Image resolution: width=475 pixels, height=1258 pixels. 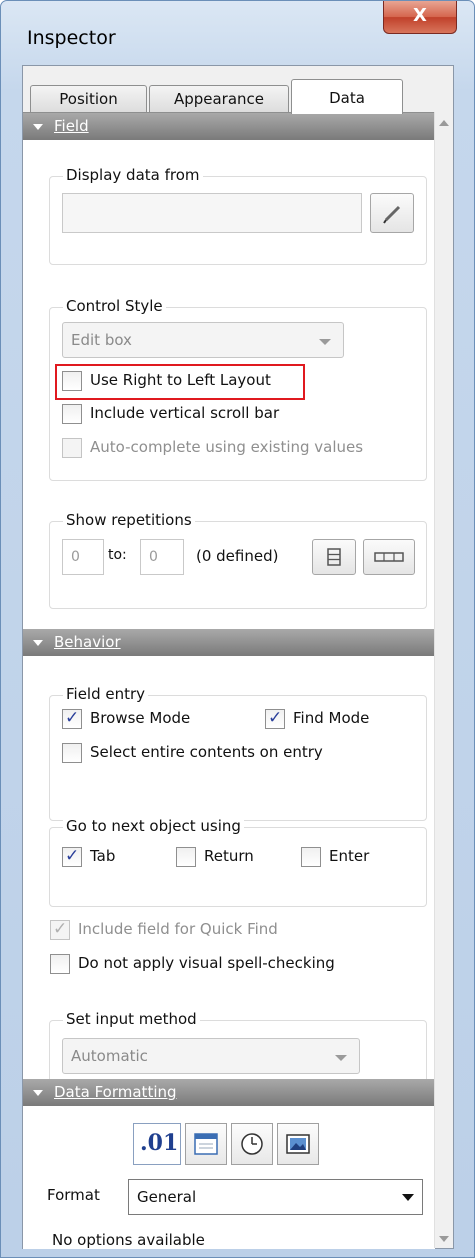 I want to click on group-legend: Go to next object using, so click(x=153, y=826).